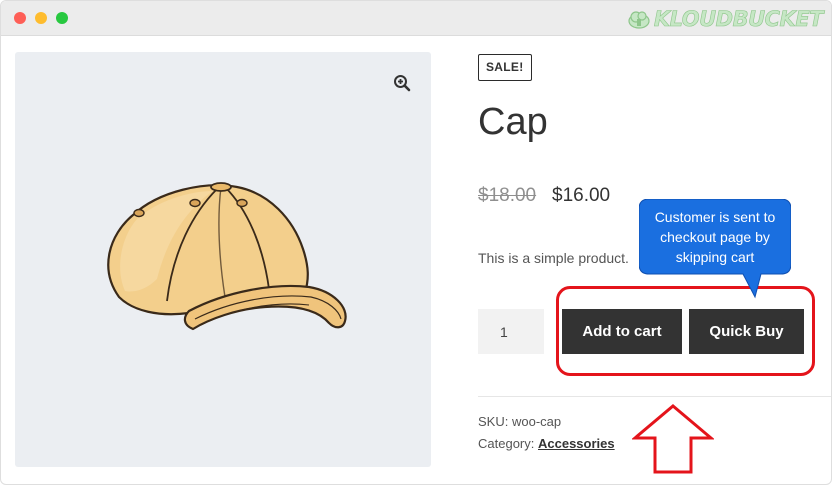 Image resolution: width=832 pixels, height=485 pixels. I want to click on original-price: $18.00, so click(507, 195).